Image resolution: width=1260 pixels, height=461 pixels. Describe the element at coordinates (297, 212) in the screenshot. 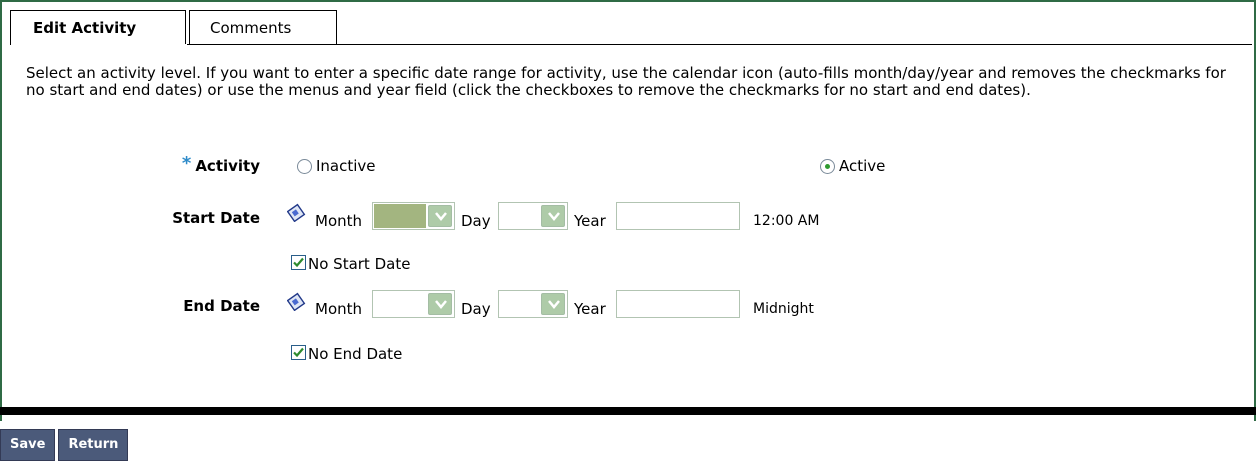

I see `start-calendar-icon` at that location.